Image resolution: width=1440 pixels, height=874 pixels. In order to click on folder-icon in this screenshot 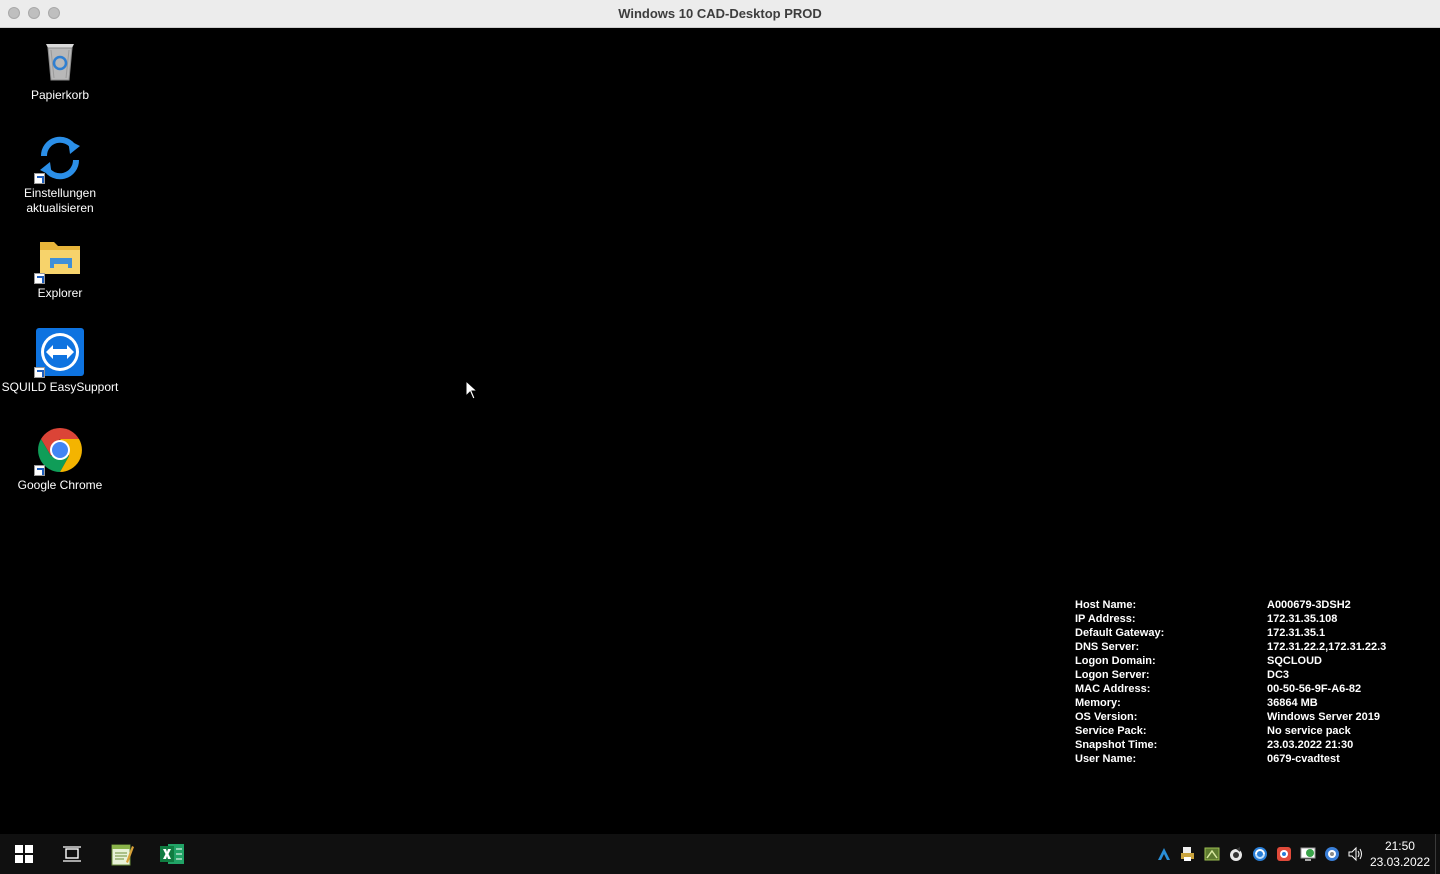, I will do `click(59, 259)`.